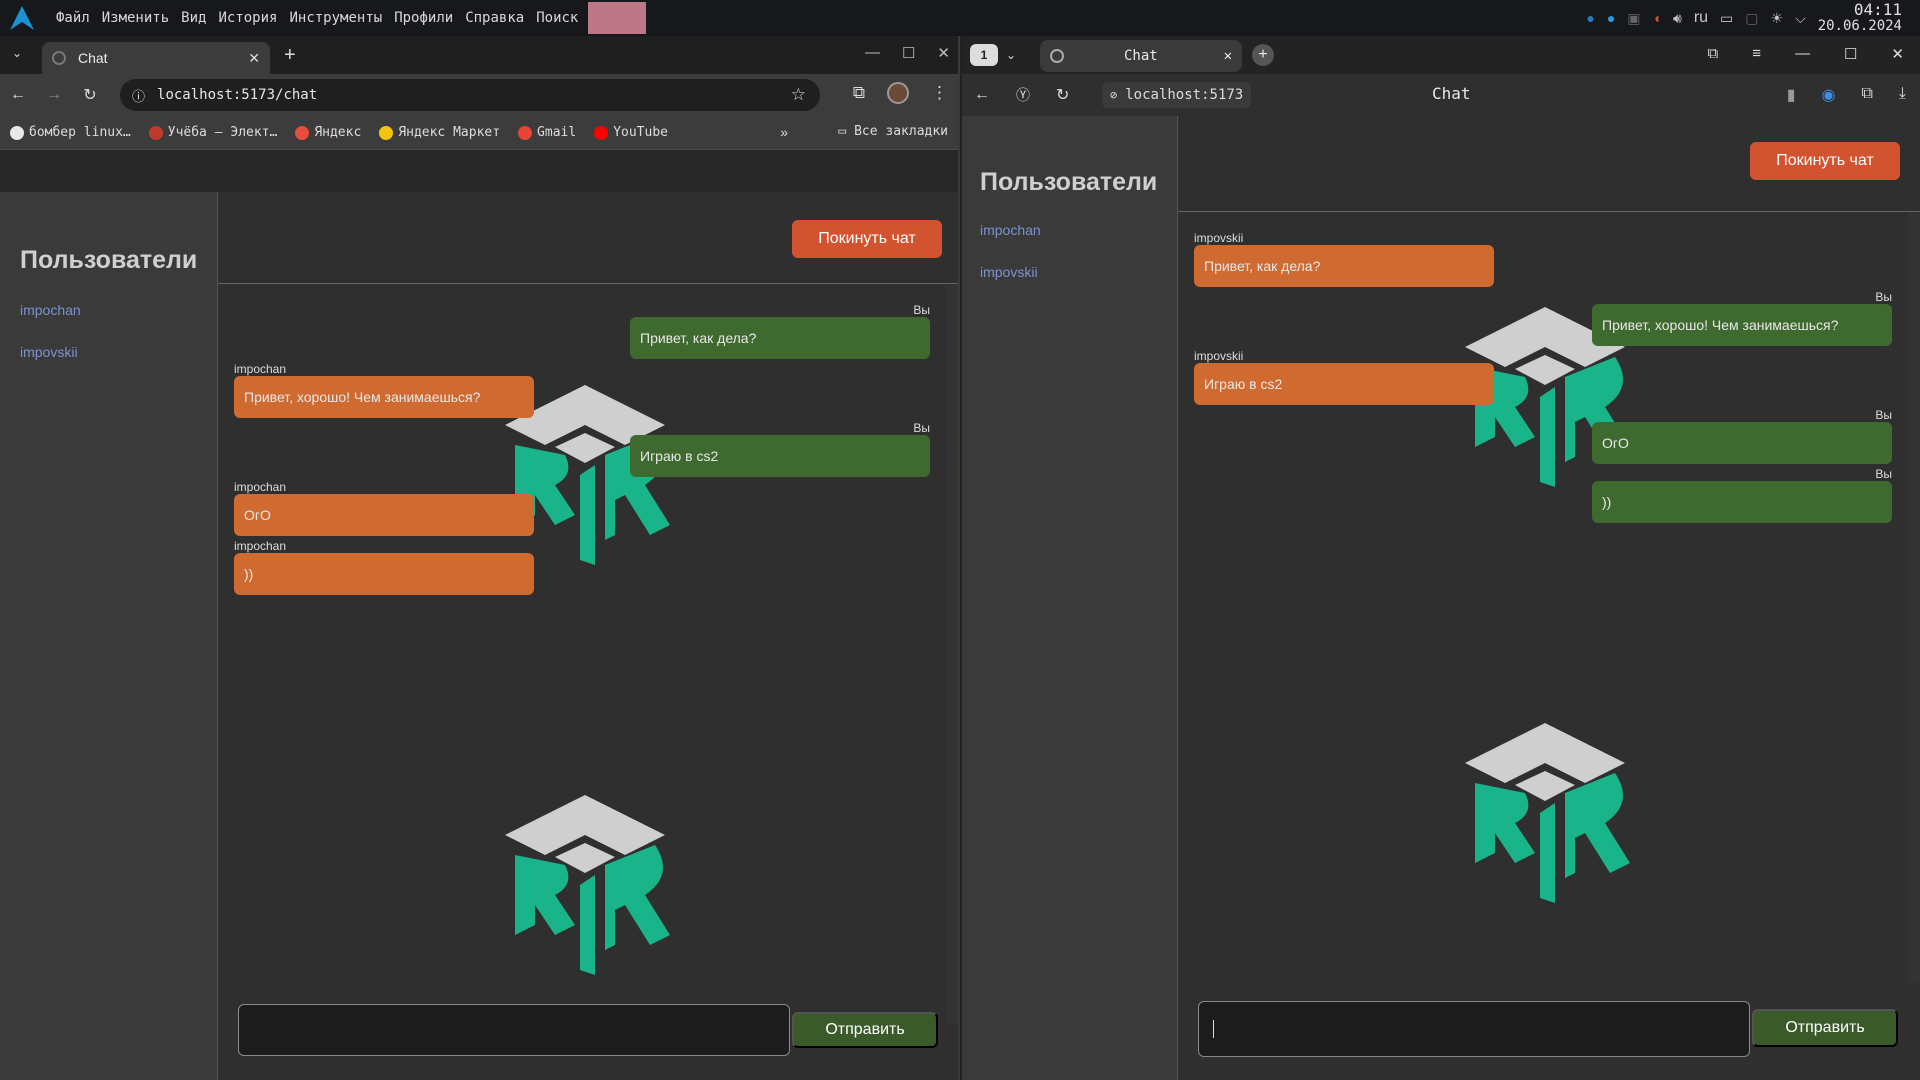 The image size is (1920, 1080). I want to click on audio-alert-icon: ◖, so click(1657, 18).